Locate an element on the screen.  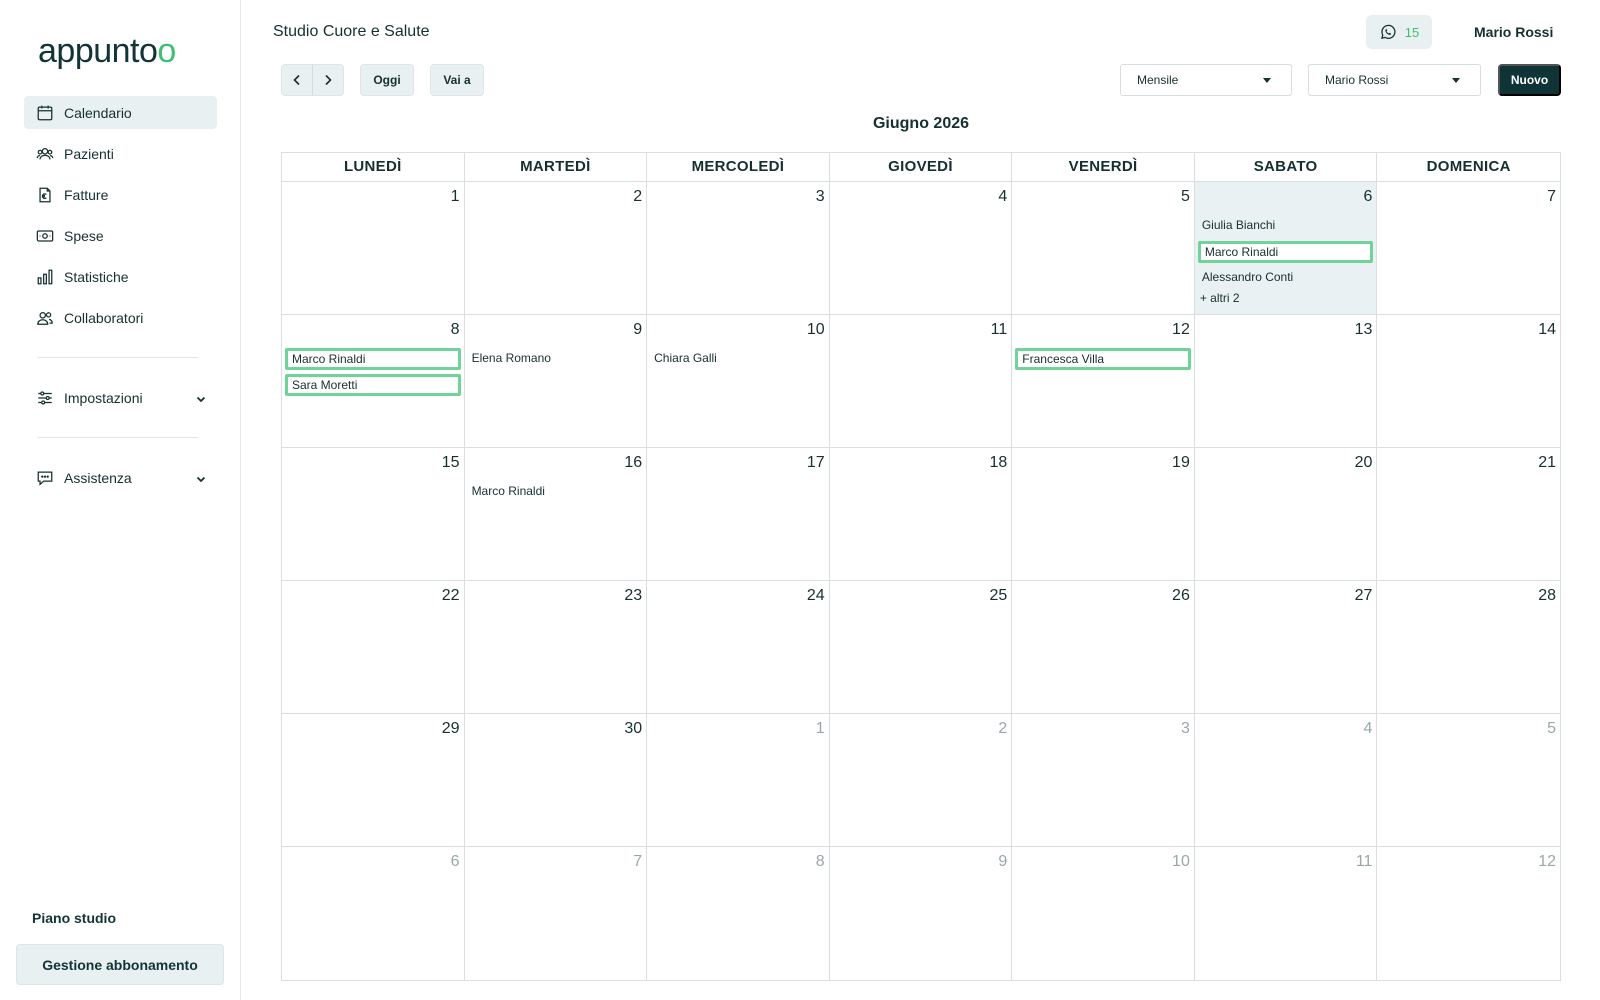
day-cell: 14 is located at coordinates (1468, 381).